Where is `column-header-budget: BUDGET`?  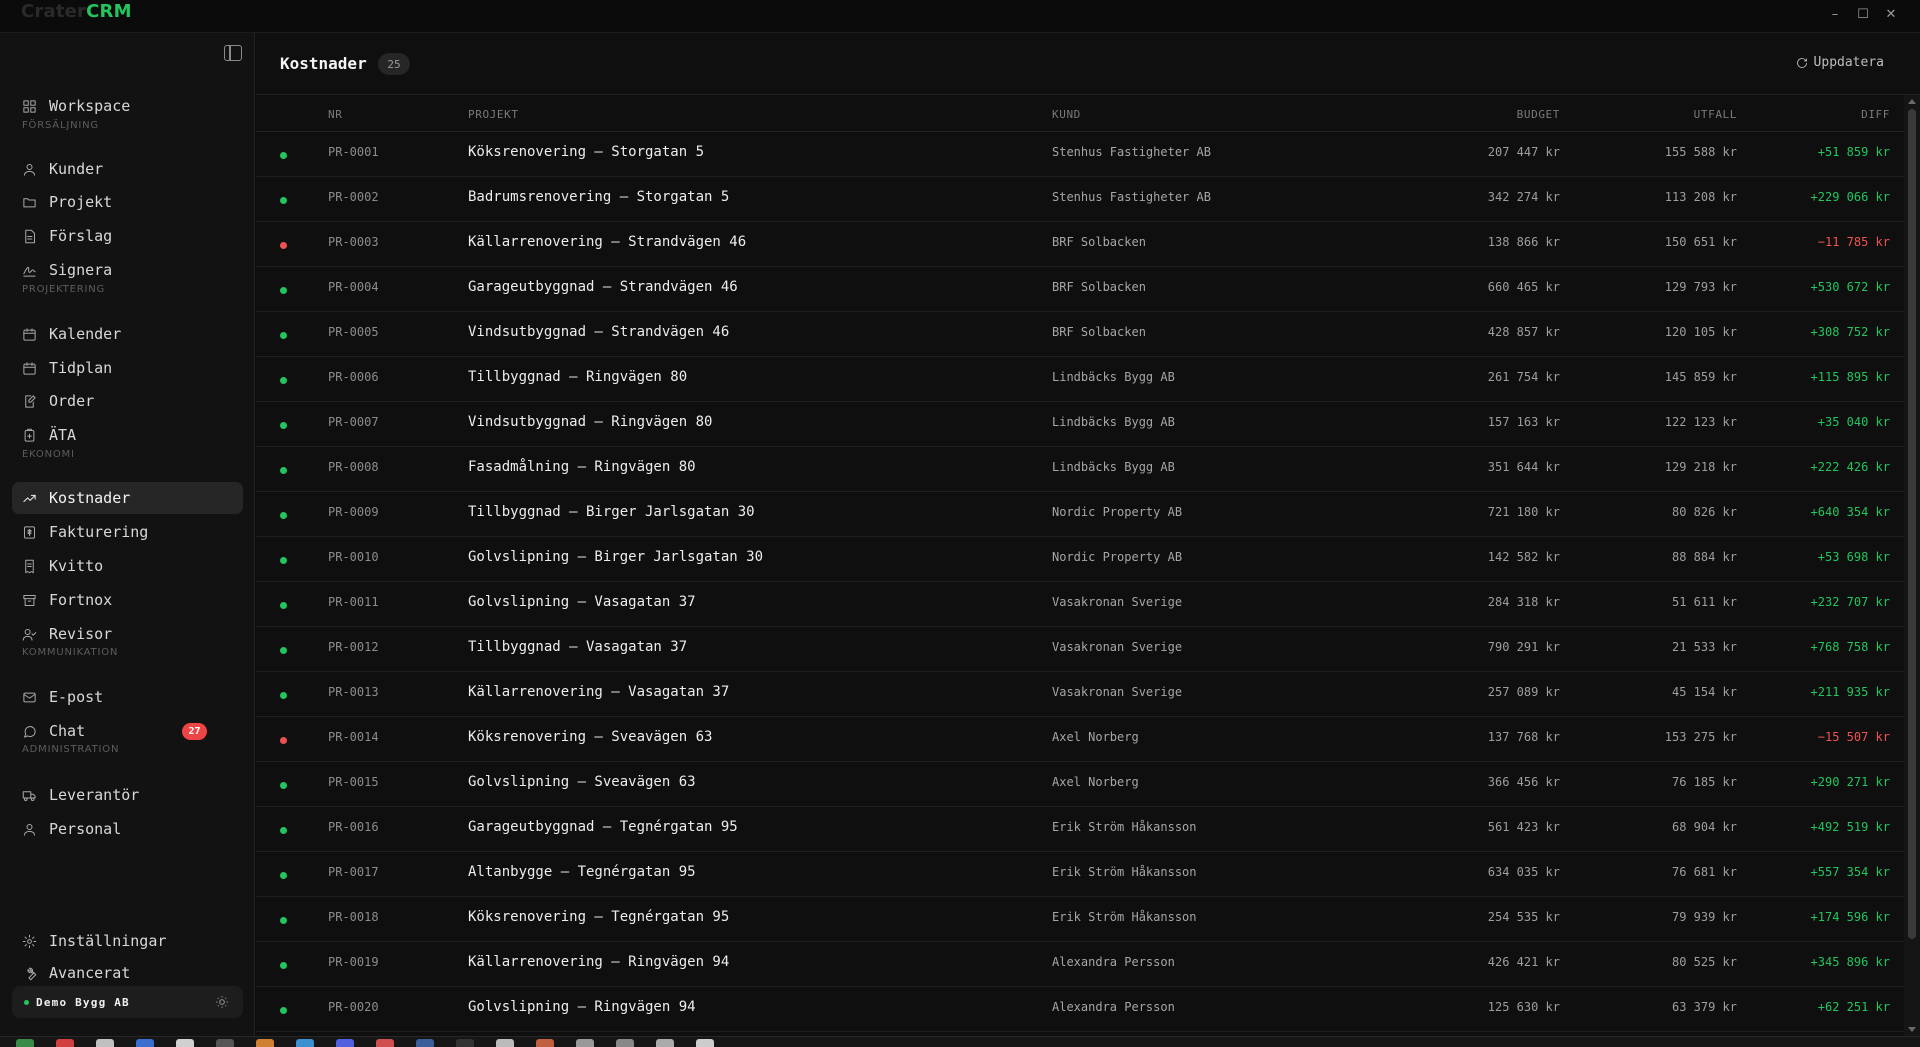
column-header-budget: BUDGET is located at coordinates (1538, 114).